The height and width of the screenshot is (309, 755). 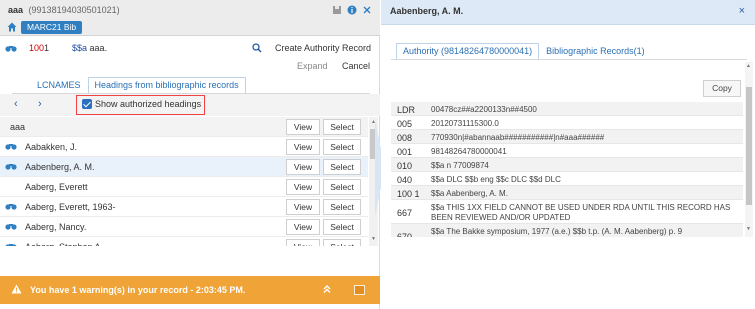 I want to click on marc-tag: 001, so click(x=405, y=152).